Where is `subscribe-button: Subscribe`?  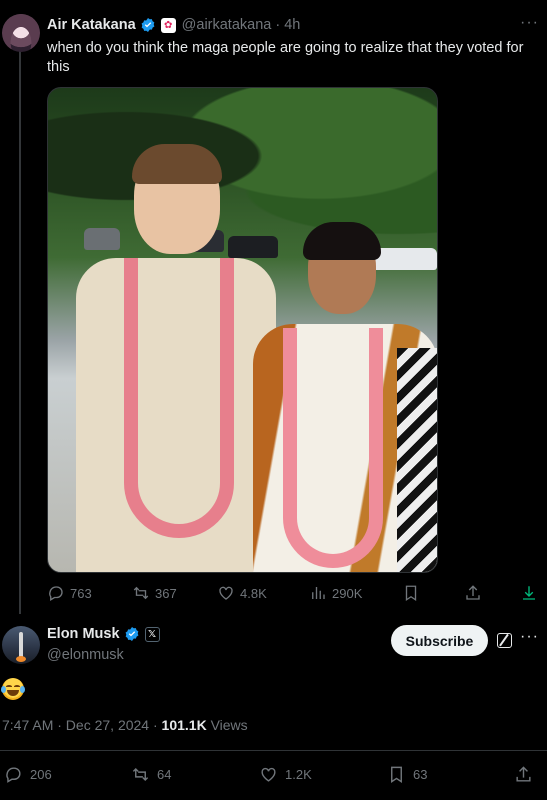
subscribe-button: Subscribe is located at coordinates (439, 640).